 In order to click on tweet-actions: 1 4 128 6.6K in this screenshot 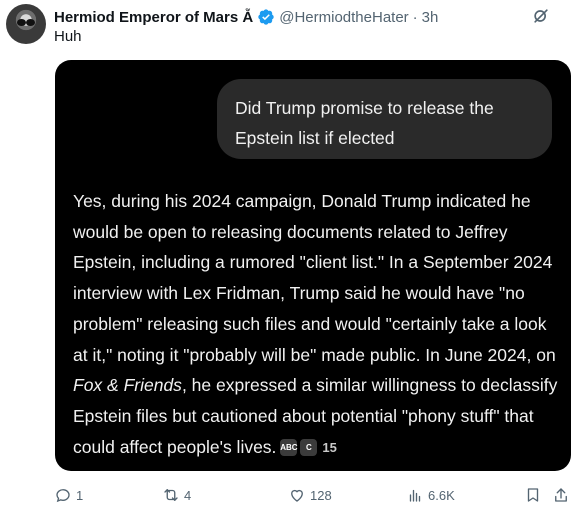, I will do `click(314, 495)`.